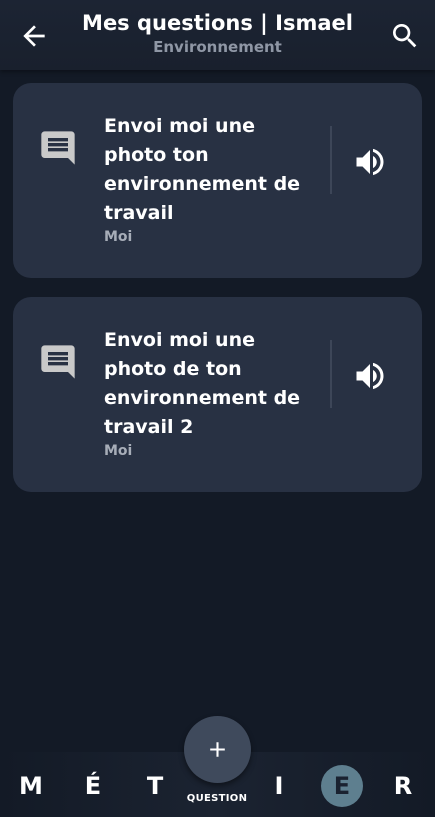 The width and height of the screenshot is (435, 817). Describe the element at coordinates (31, 786) in the screenshot. I see `nav-letter-m: M` at that location.